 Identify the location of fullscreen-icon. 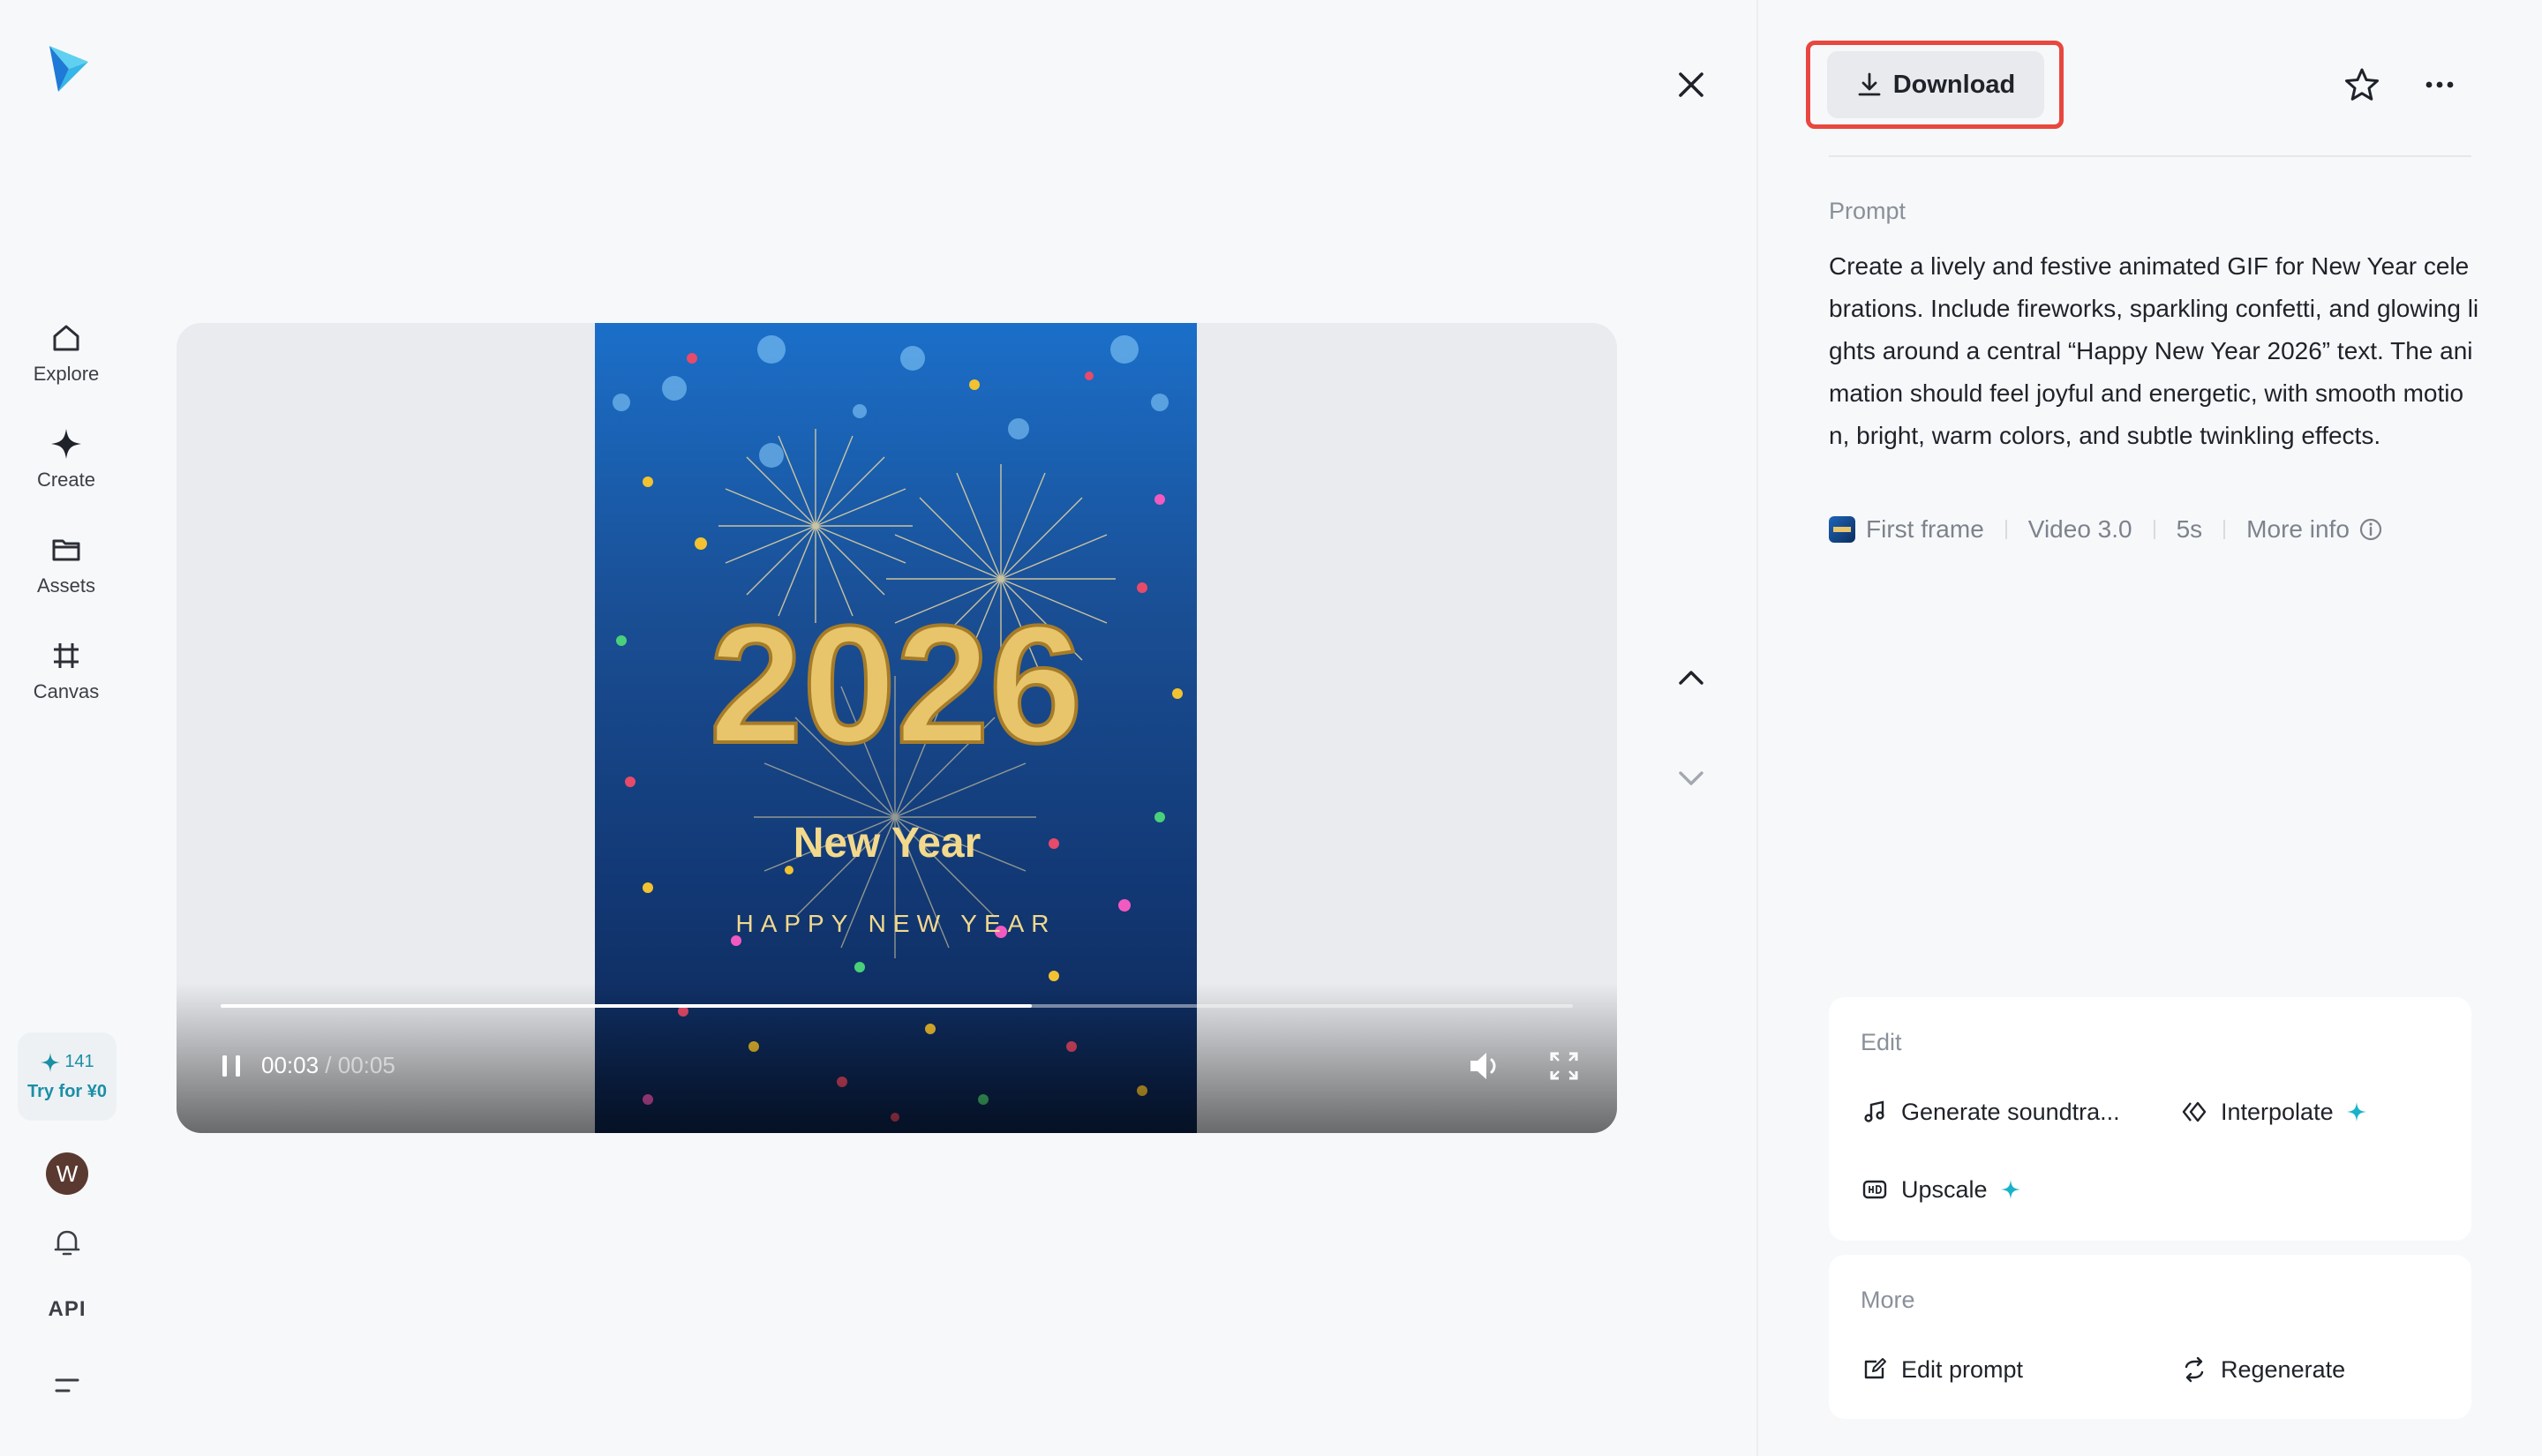
(1564, 1066).